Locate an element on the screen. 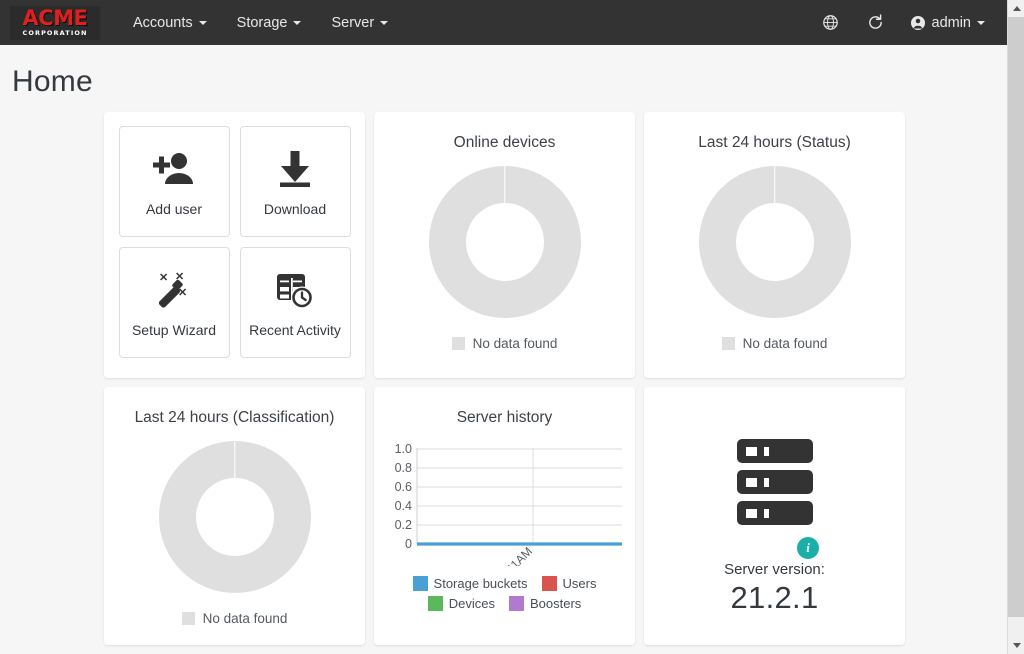 The width and height of the screenshot is (1024, 654). nav-item-accounts: Accounts is located at coordinates (170, 23).